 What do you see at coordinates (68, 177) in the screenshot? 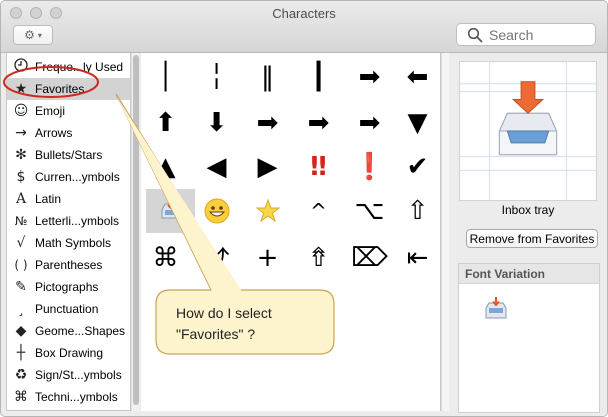
I see `sidebar-item-currency-symbols: $ Curren...ymbols` at bounding box center [68, 177].